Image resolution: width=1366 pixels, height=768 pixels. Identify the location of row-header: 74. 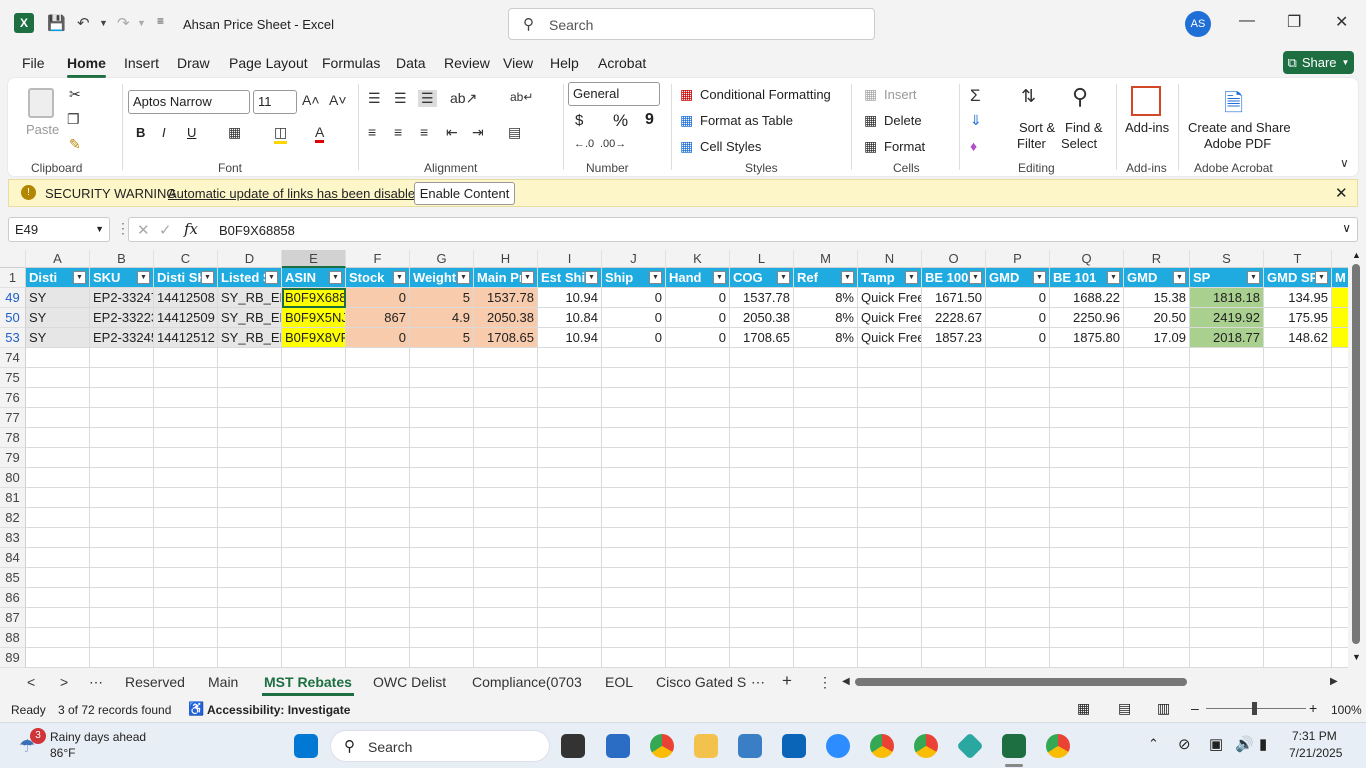
(13, 358).